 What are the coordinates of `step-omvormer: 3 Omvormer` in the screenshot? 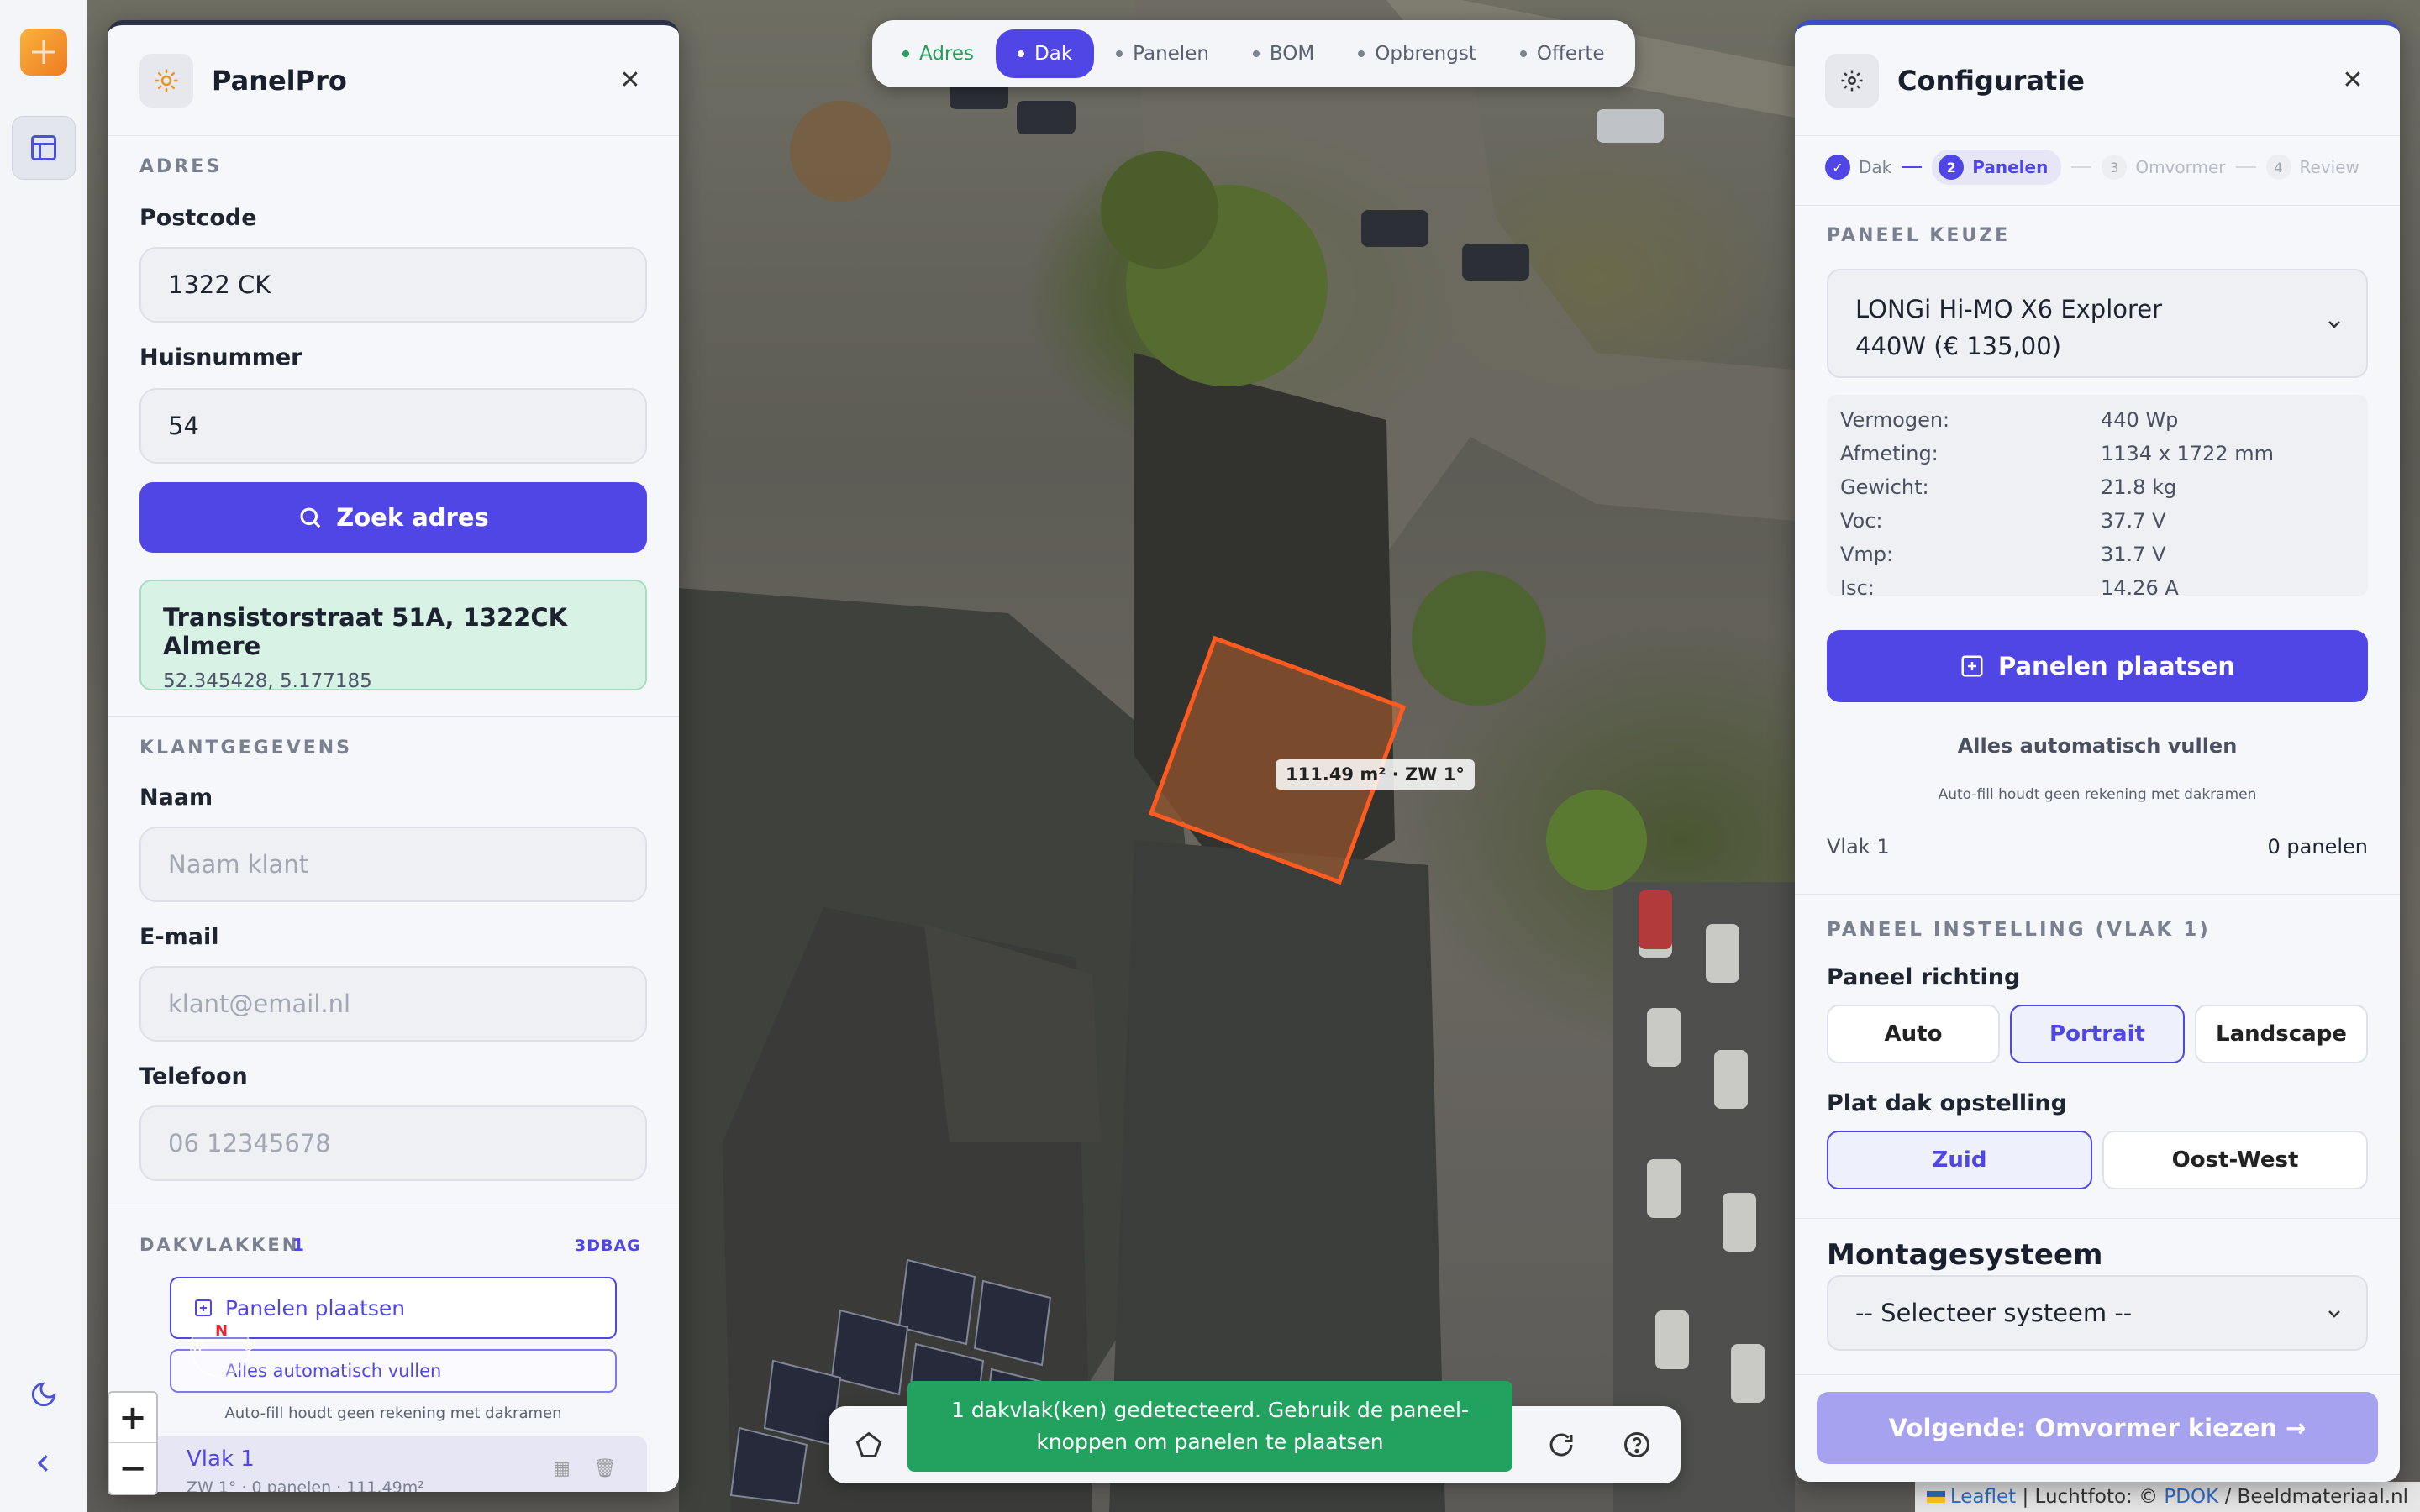 It's located at (2164, 167).